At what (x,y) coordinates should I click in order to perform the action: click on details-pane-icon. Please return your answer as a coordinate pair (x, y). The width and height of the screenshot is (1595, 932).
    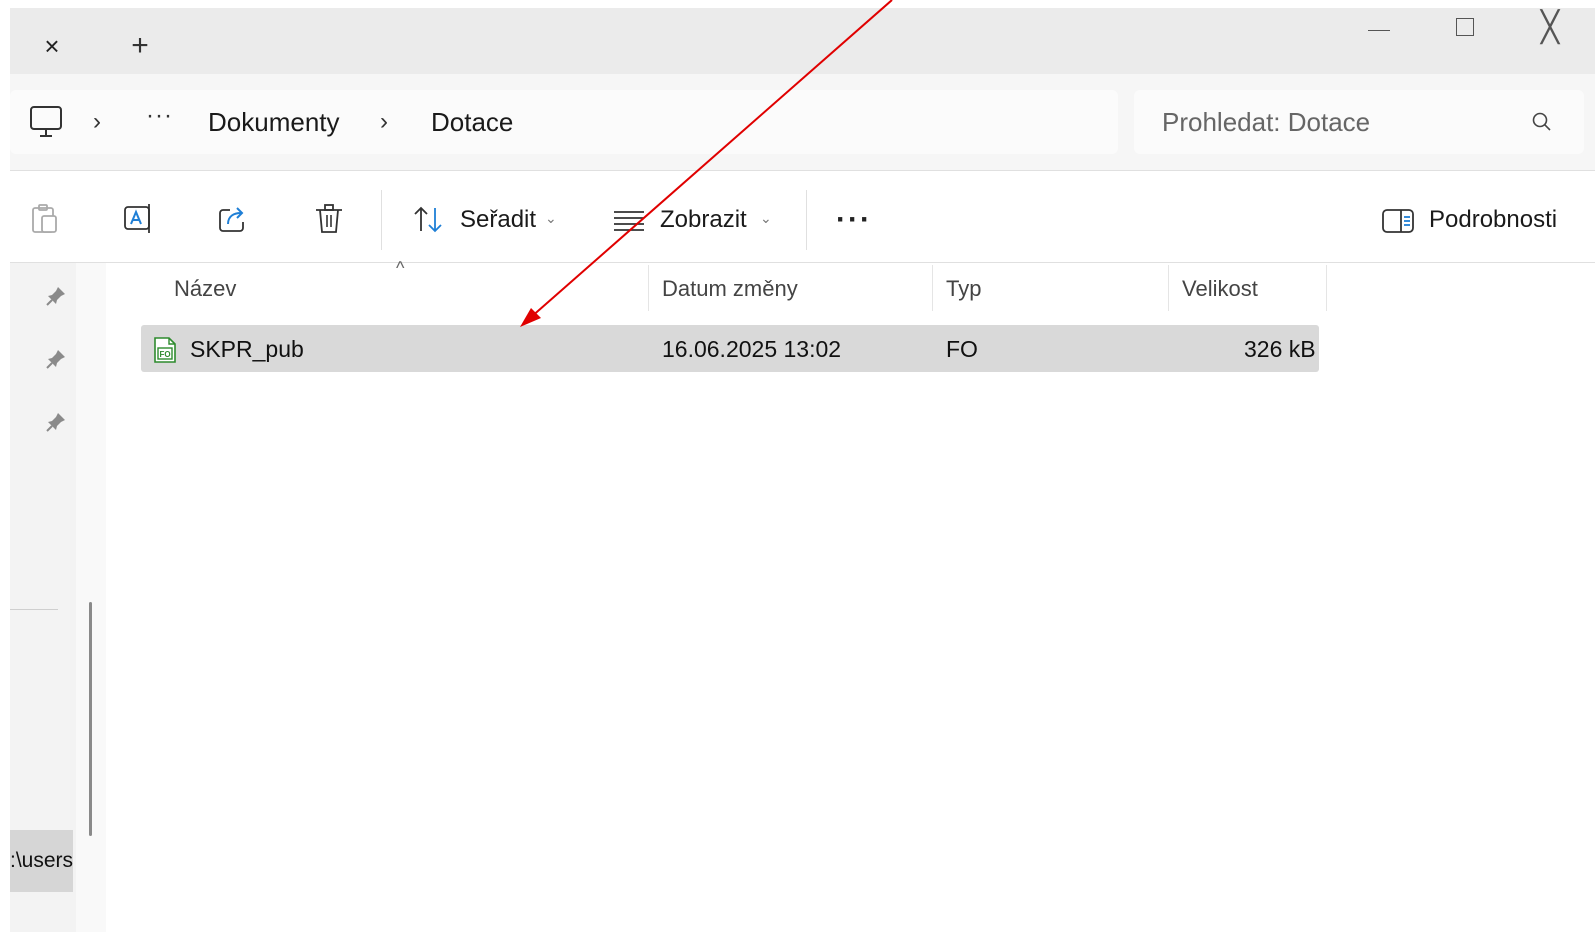
    Looking at the image, I should click on (1398, 220).